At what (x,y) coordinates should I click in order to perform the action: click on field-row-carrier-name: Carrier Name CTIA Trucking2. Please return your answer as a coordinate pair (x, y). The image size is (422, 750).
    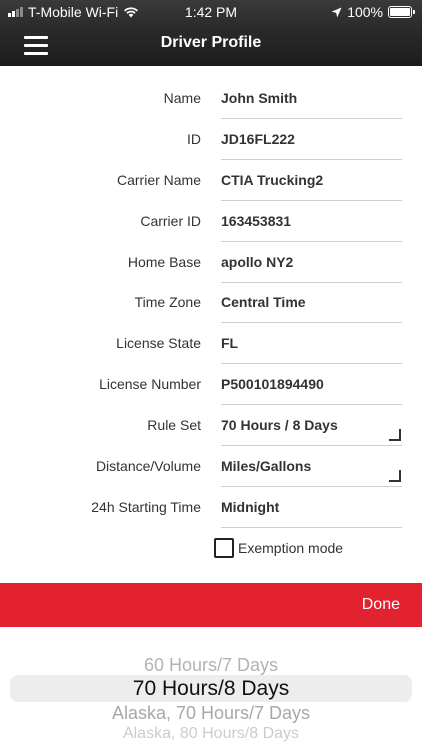
    Looking at the image, I should click on (211, 180).